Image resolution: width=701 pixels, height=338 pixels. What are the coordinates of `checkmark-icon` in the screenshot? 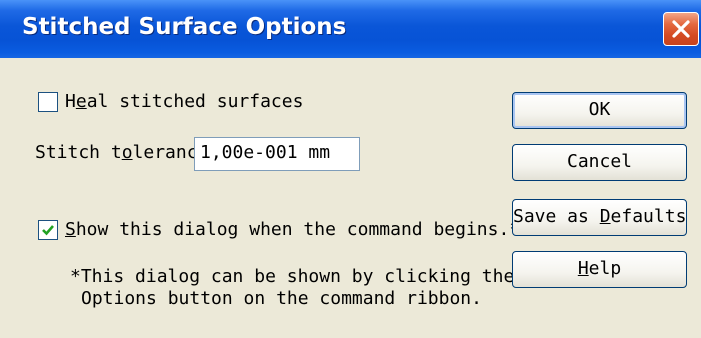 It's located at (48, 230).